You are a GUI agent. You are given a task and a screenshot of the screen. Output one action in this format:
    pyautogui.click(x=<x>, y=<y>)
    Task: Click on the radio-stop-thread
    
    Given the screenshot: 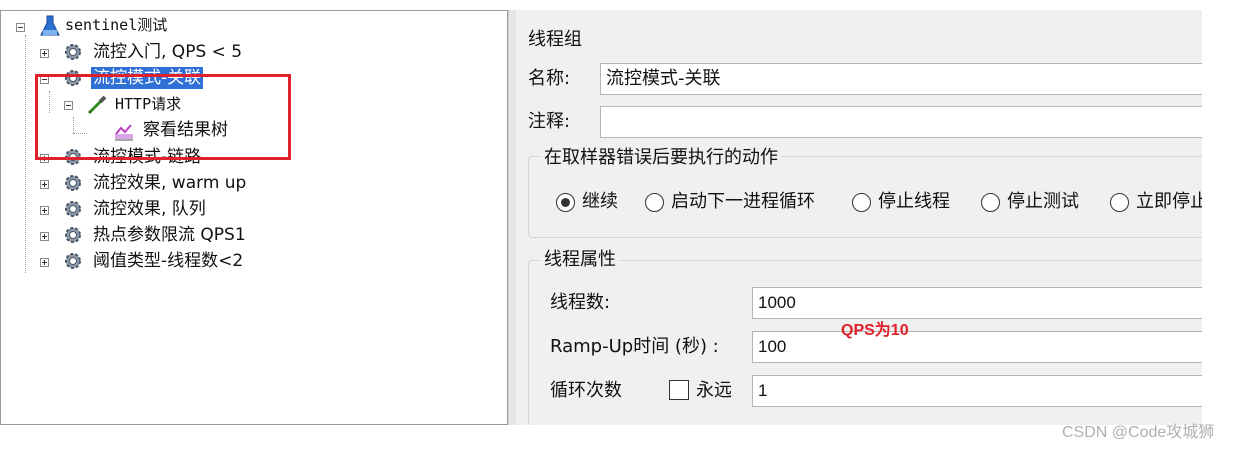 What is the action you would take?
    pyautogui.click(x=861, y=202)
    